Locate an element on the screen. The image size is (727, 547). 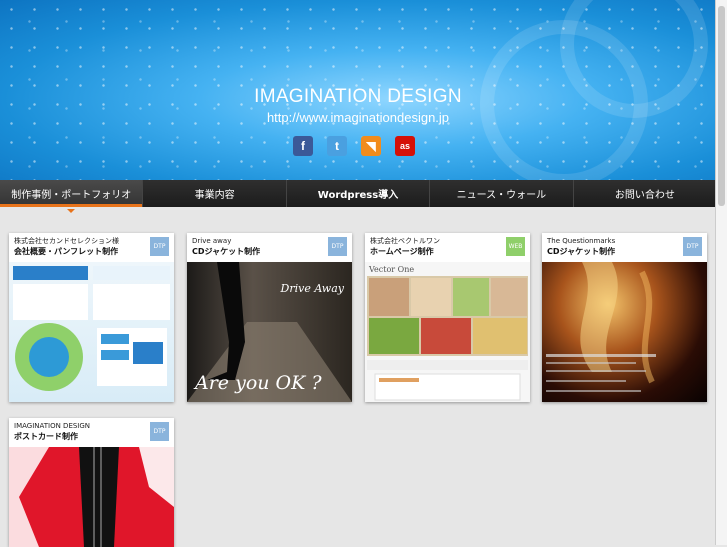
portfolio-card: 株式会社ベクトルワン ホームページ制作 WEB Vector One is located at coordinates (447, 317).